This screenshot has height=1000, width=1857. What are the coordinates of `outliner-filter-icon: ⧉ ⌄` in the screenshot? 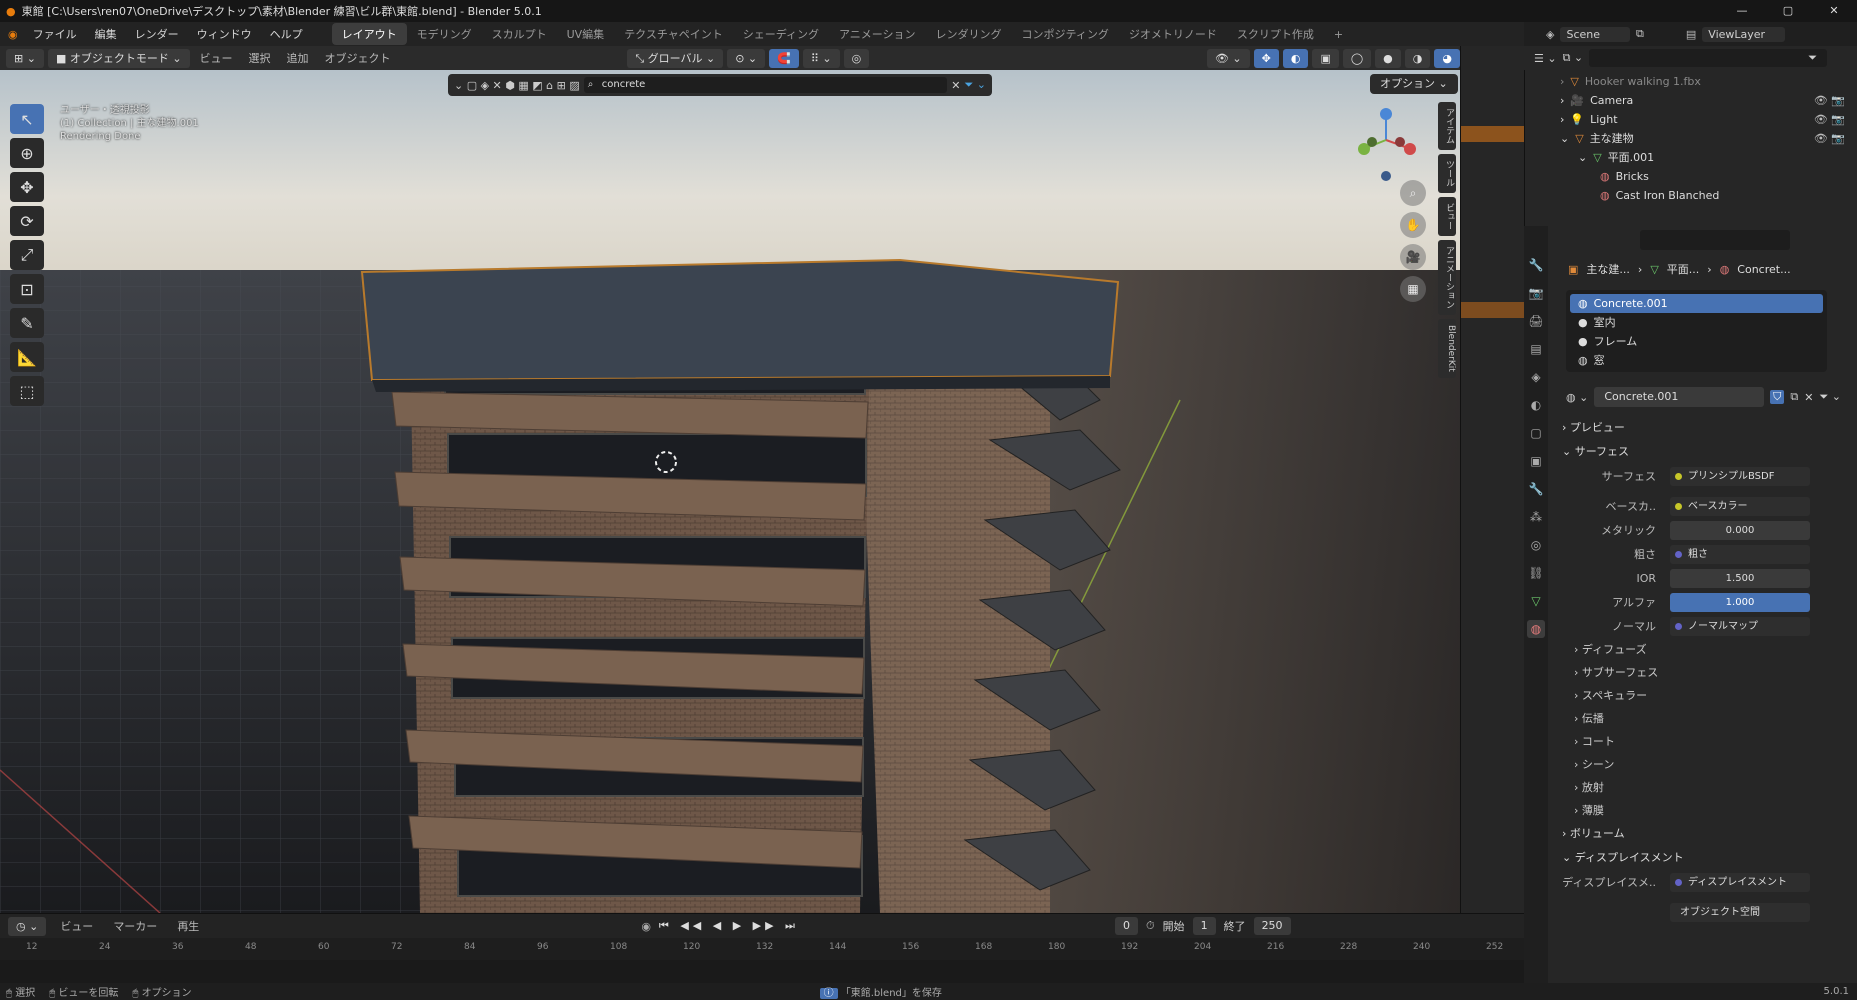 It's located at (1573, 58).